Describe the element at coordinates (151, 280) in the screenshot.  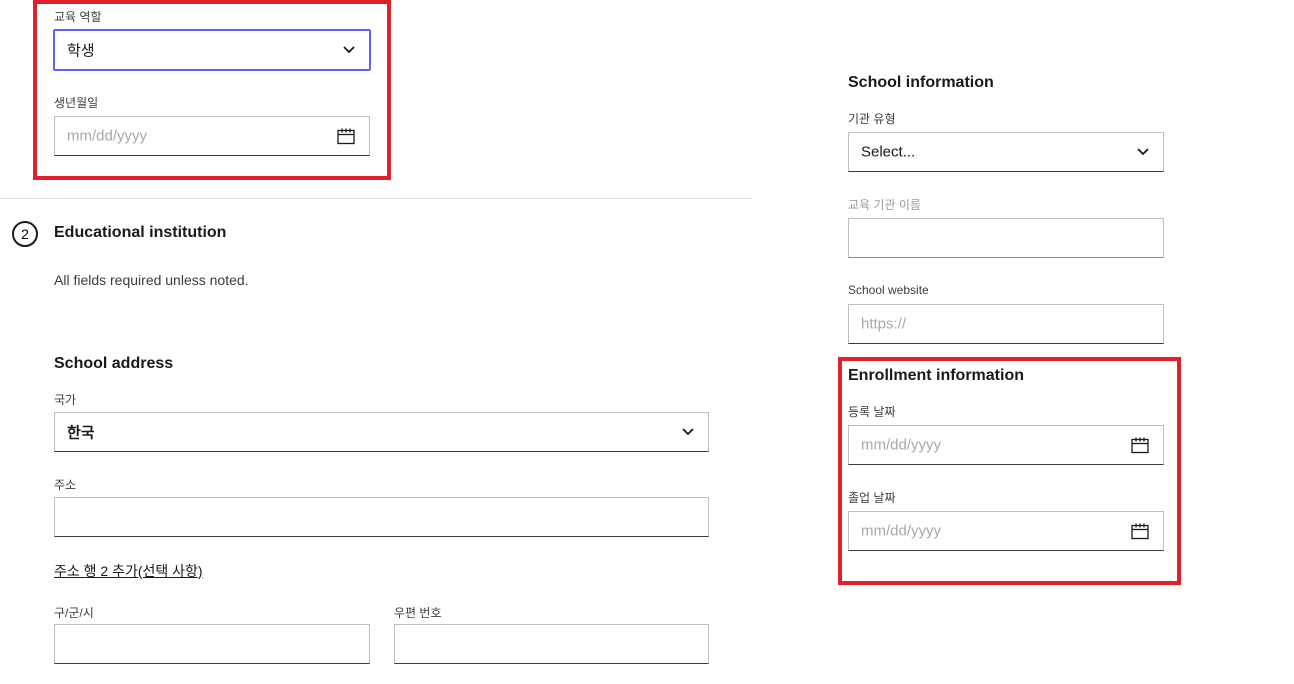
I see `required-note: All fields required unless noted.` at that location.